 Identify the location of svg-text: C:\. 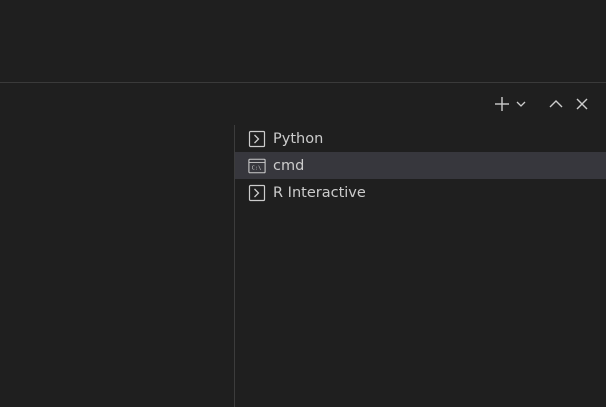
(257, 168).